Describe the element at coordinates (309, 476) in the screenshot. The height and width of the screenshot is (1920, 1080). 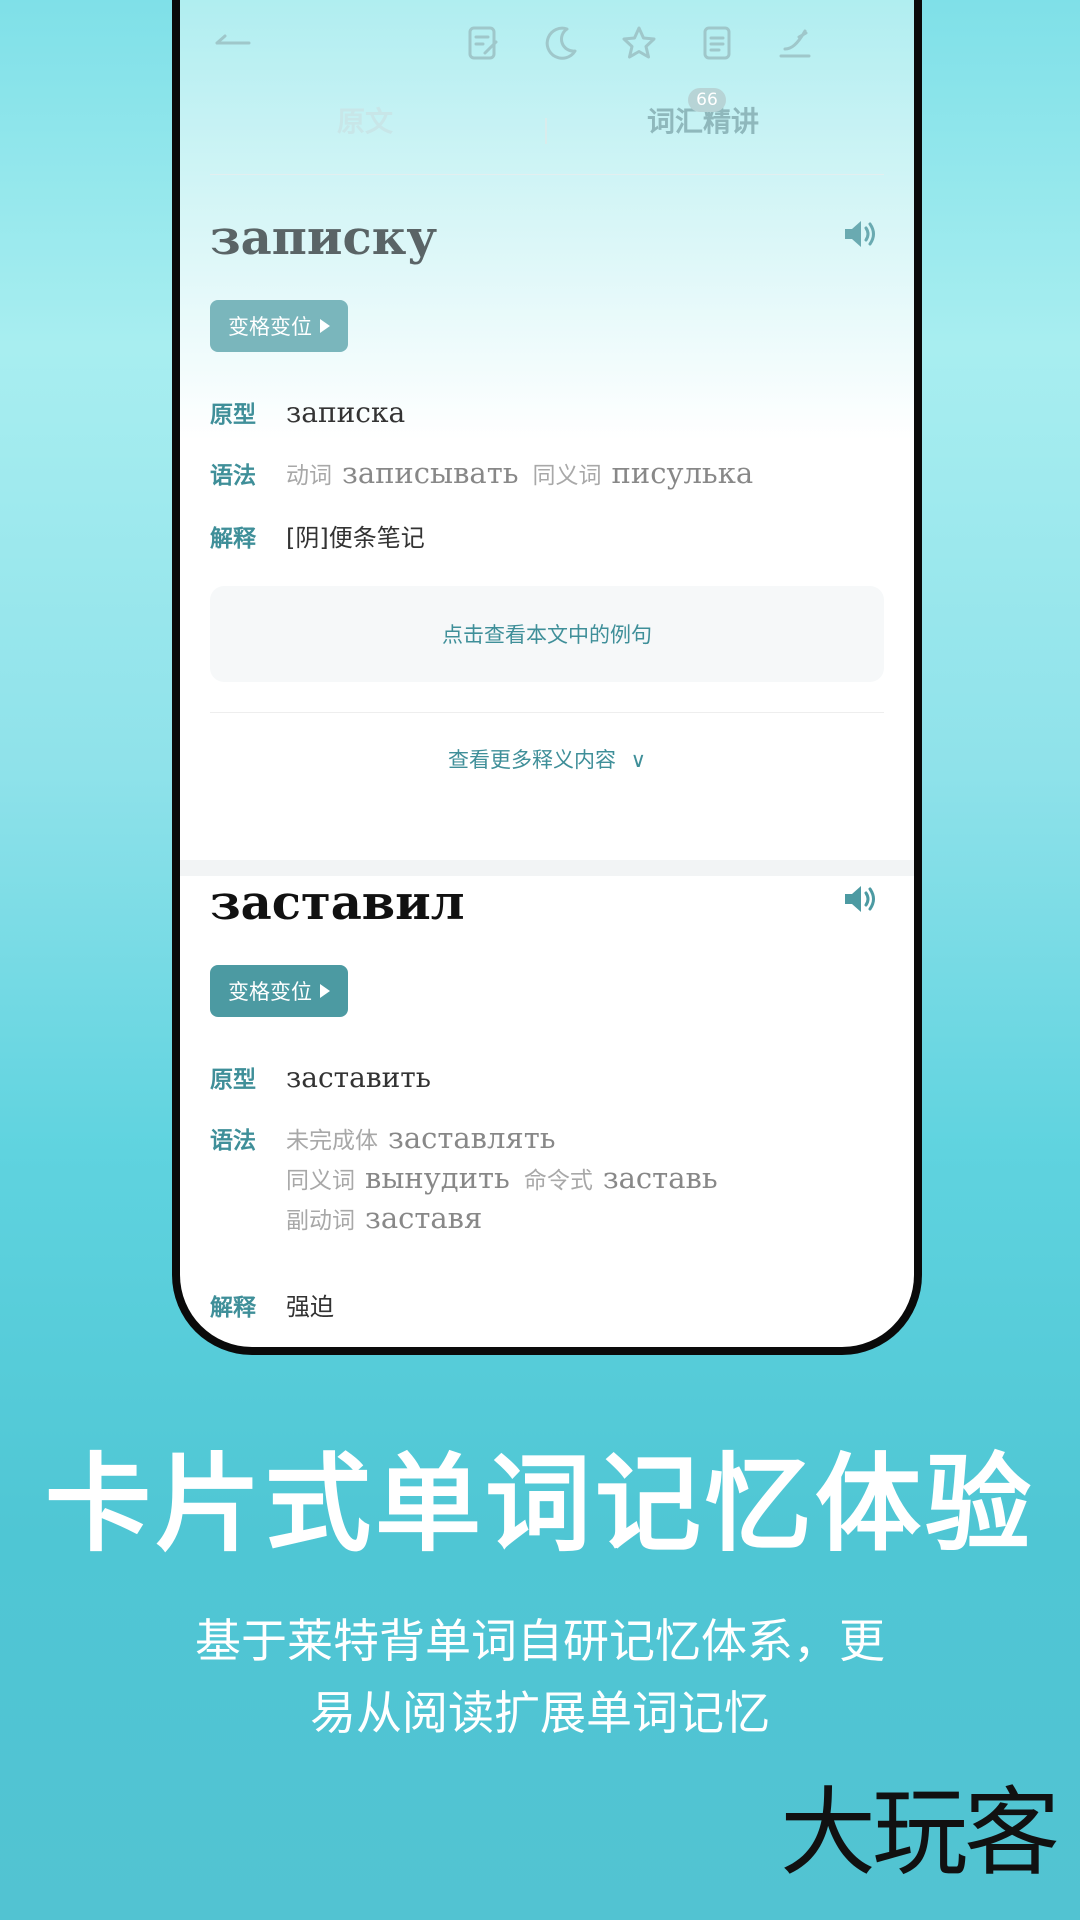
I see `grammar-tag: 动词` at that location.